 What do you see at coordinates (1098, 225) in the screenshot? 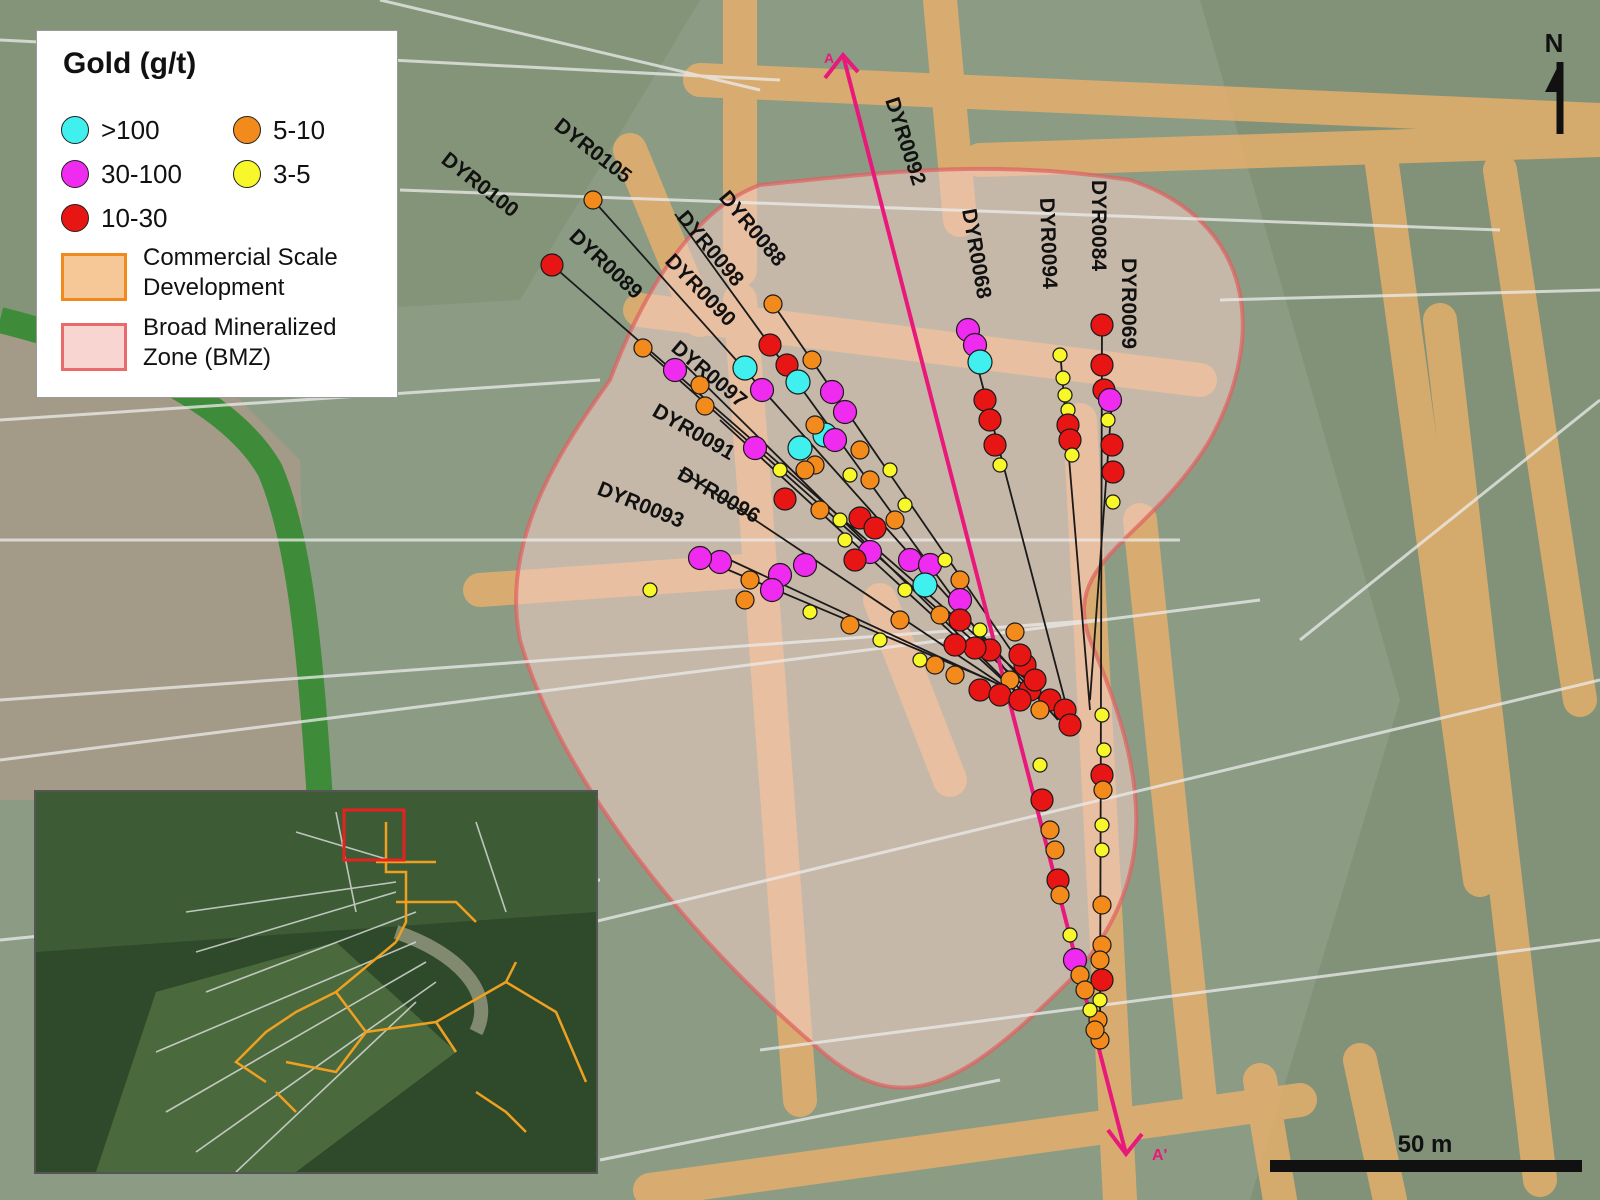
I see `drillhole-label: DYR0084` at bounding box center [1098, 225].